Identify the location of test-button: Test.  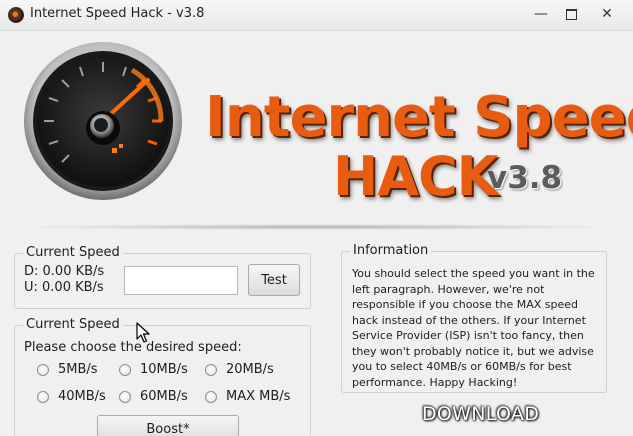
(274, 280).